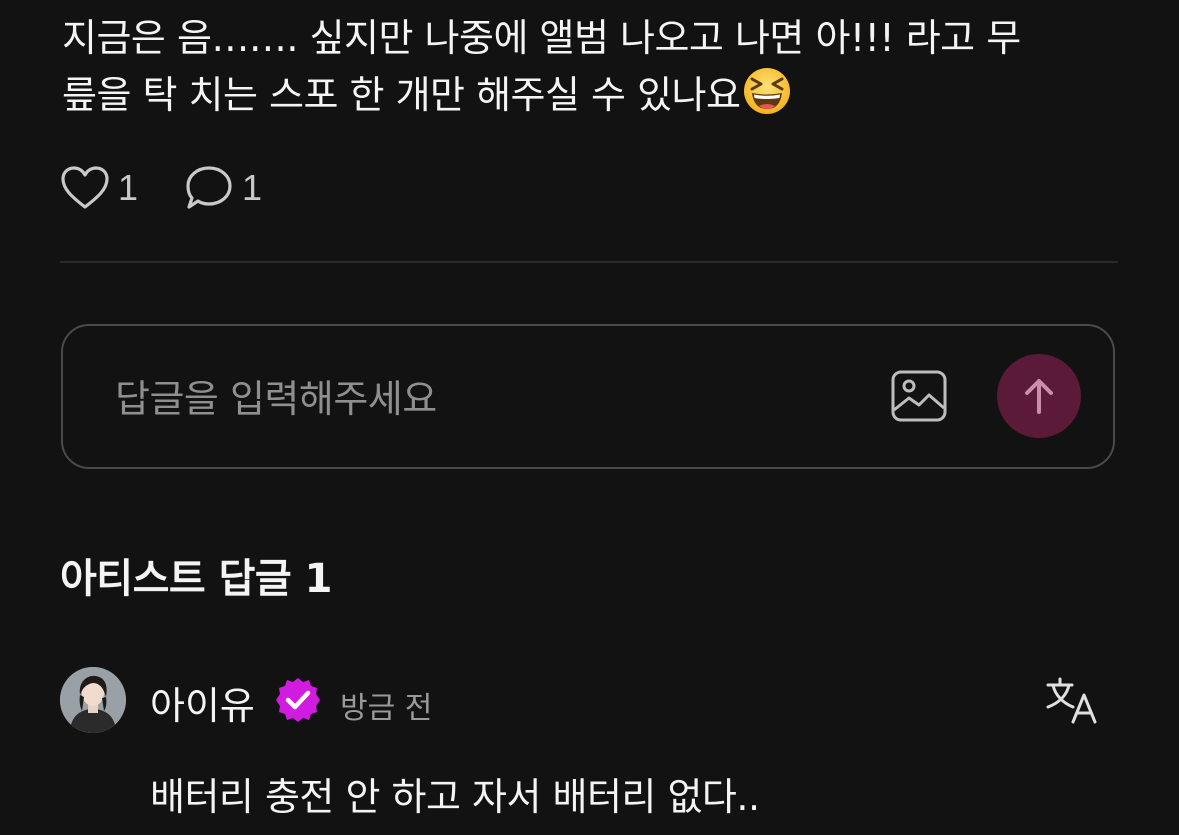 The width and height of the screenshot is (1179, 835). Describe the element at coordinates (128, 187) in the screenshot. I see `like-count: 1` at that location.